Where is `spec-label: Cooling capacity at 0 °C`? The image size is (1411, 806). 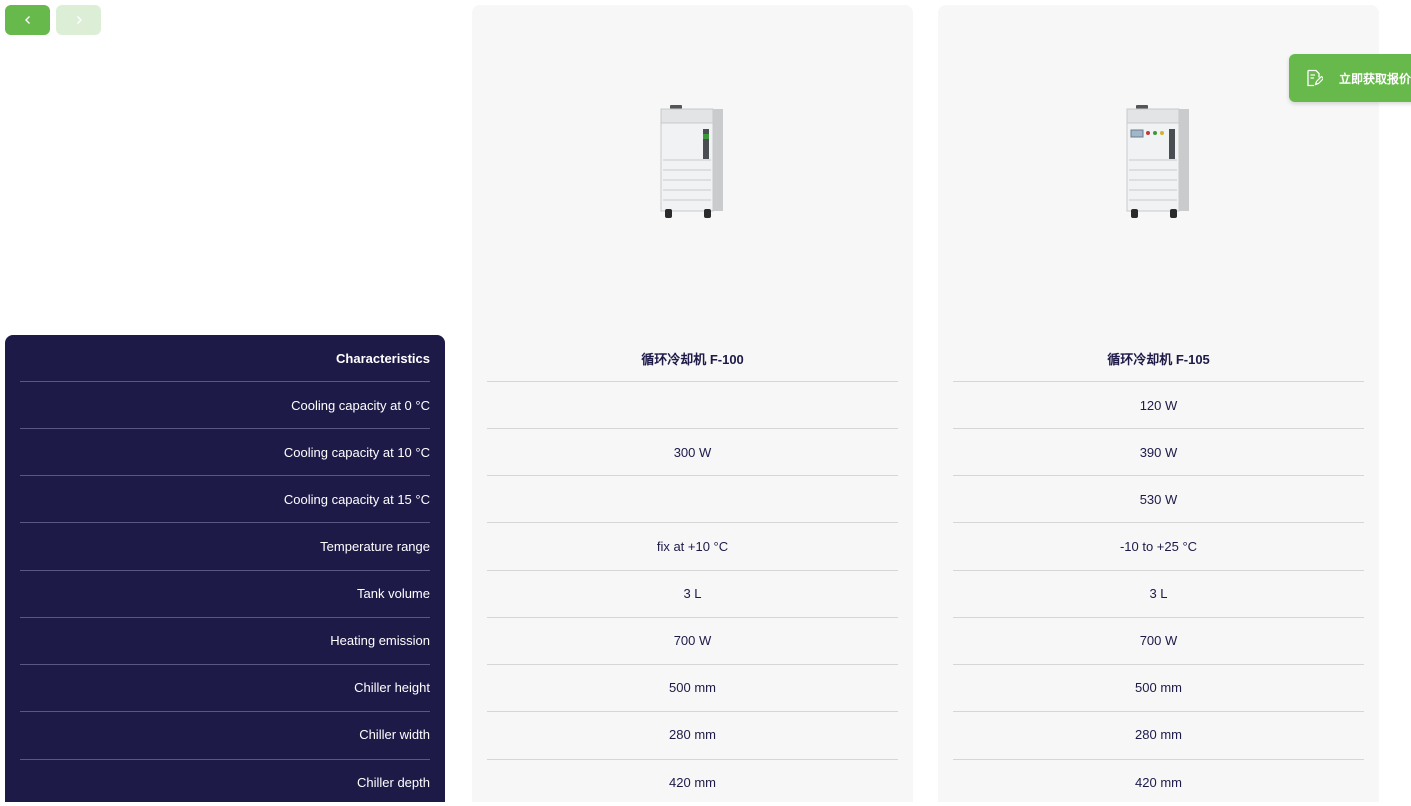 spec-label: Cooling capacity at 0 °C is located at coordinates (360, 406).